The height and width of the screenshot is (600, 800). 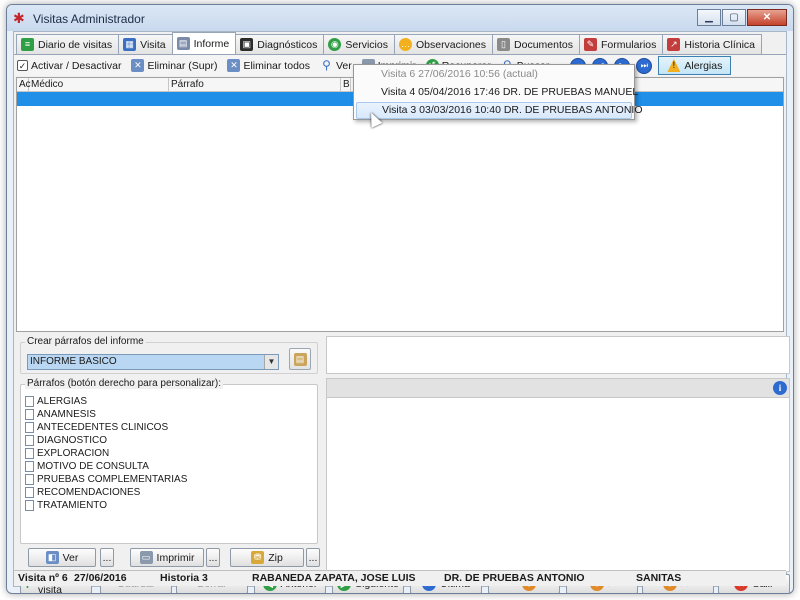 I want to click on allergies-button: ! Alergias, so click(x=695, y=65).